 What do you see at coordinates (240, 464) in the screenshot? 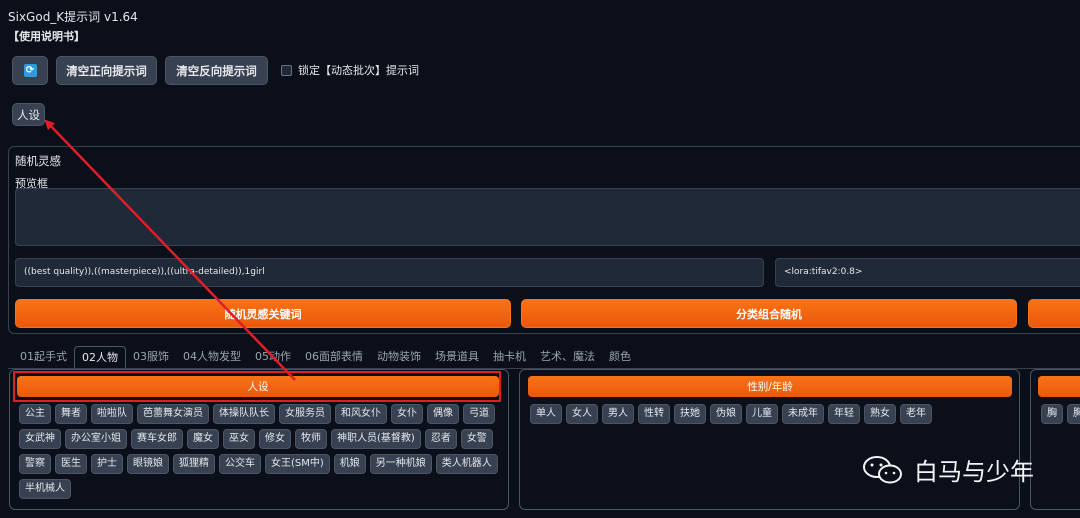
I see `persona-tag: 公交车` at bounding box center [240, 464].